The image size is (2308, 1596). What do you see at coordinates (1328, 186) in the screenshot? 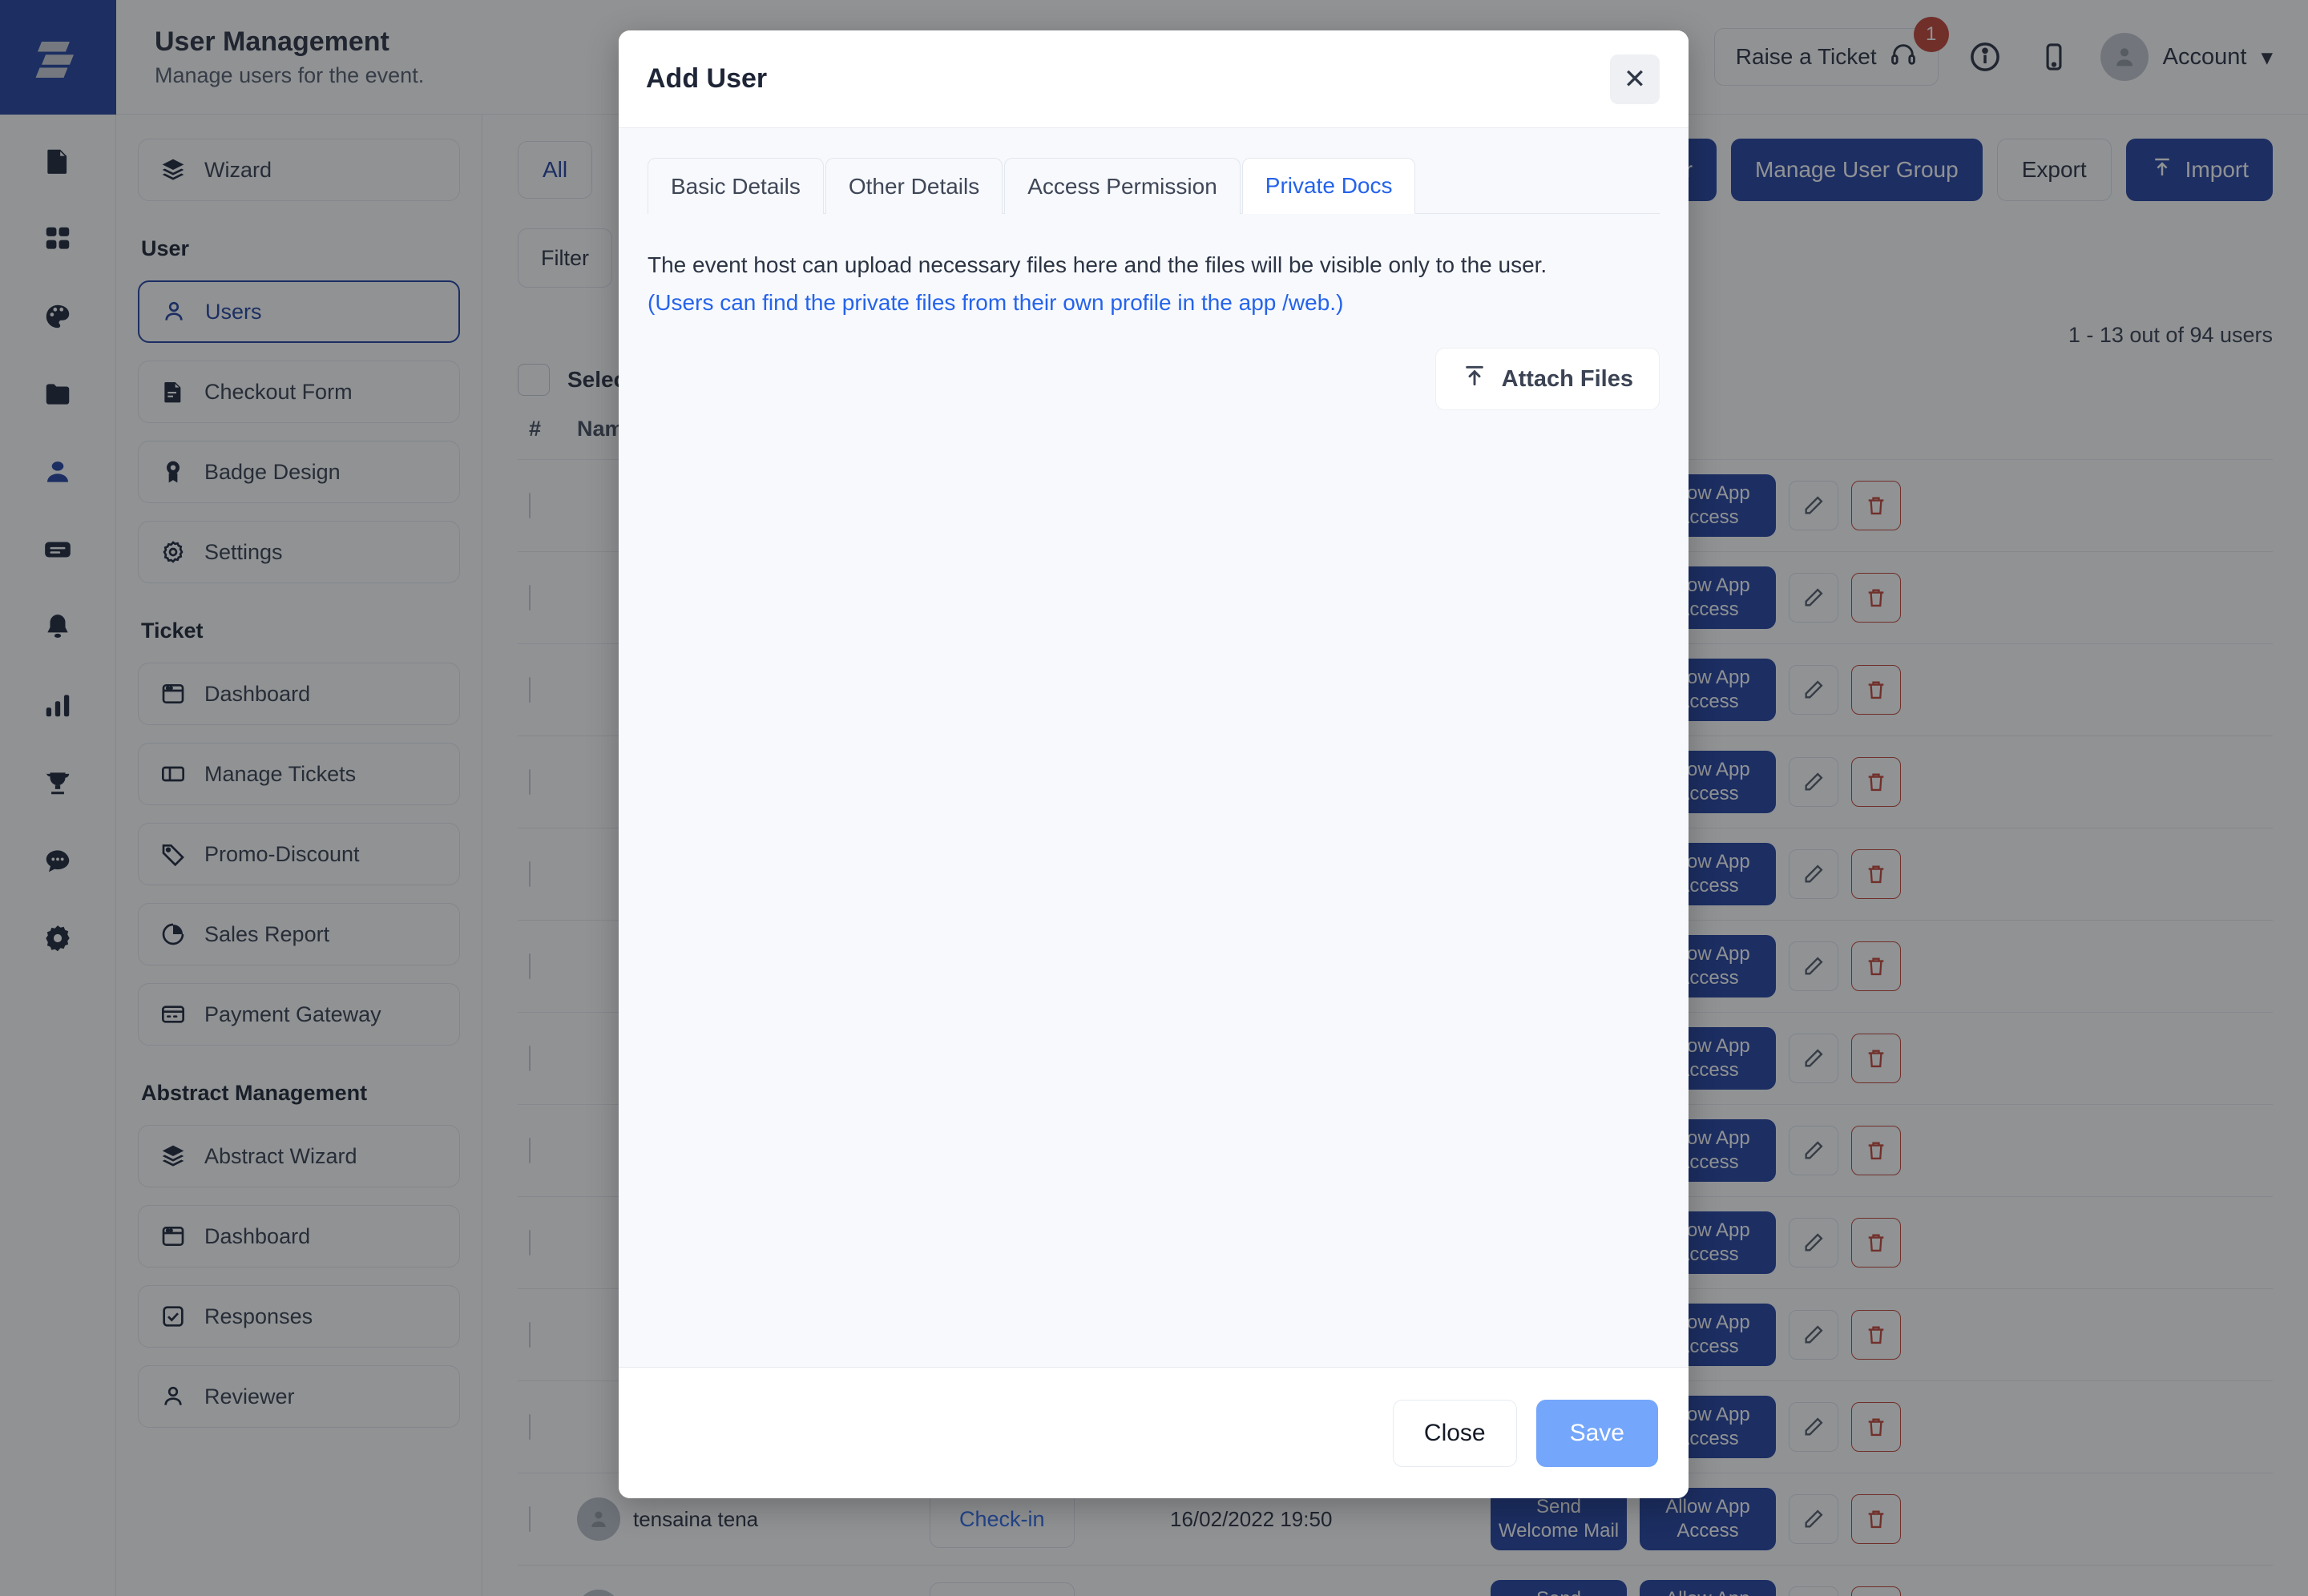
I see `tab-private-docs: Private Docs` at bounding box center [1328, 186].